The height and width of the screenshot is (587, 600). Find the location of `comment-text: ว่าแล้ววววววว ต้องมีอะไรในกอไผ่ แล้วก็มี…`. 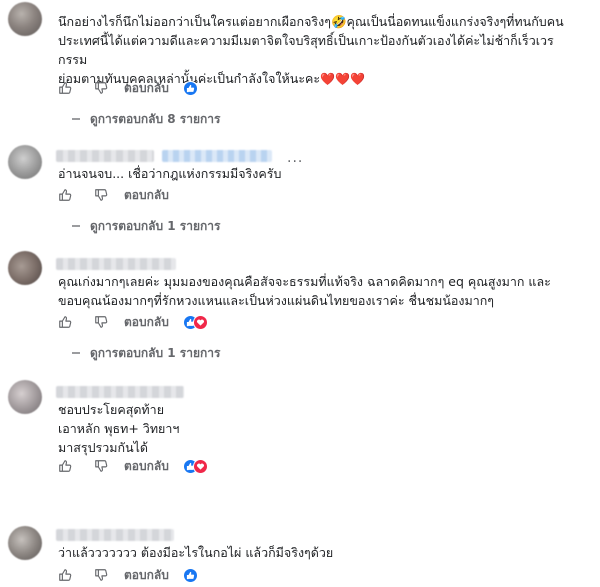

comment-text: ว่าแล้ววววววว ต้องมีอะไรในกอไผ่ แล้วก็มี… is located at coordinates (196, 552).